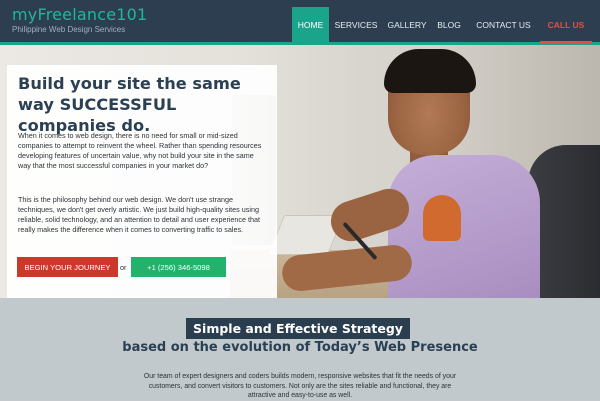 The image size is (600, 401). I want to click on nav-item-call-us: CALL US, so click(566, 25).